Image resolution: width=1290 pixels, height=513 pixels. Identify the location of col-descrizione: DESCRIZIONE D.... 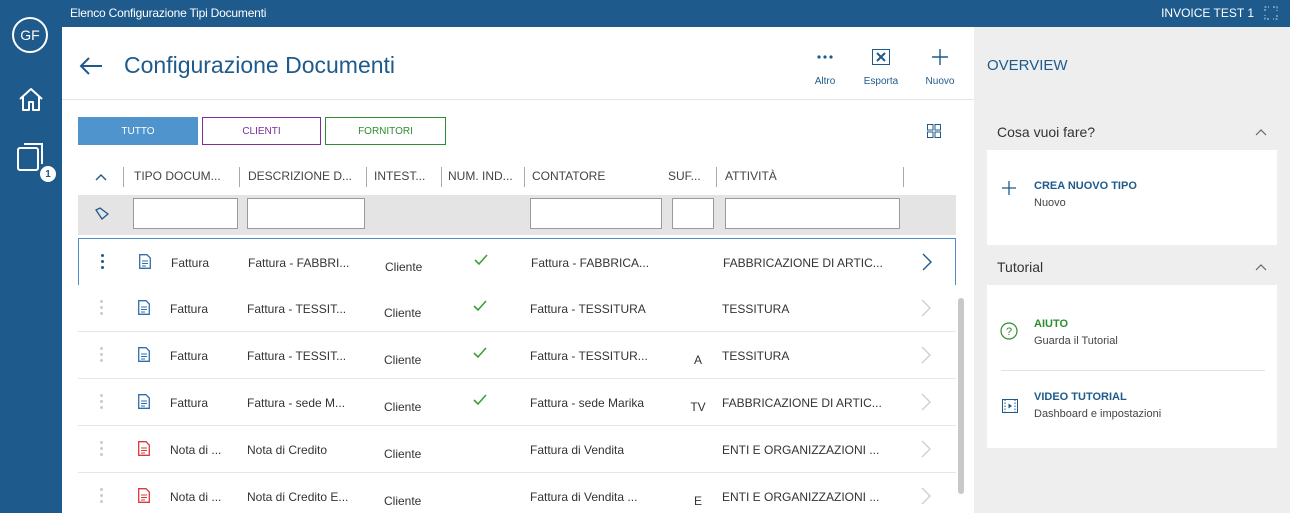
(300, 176).